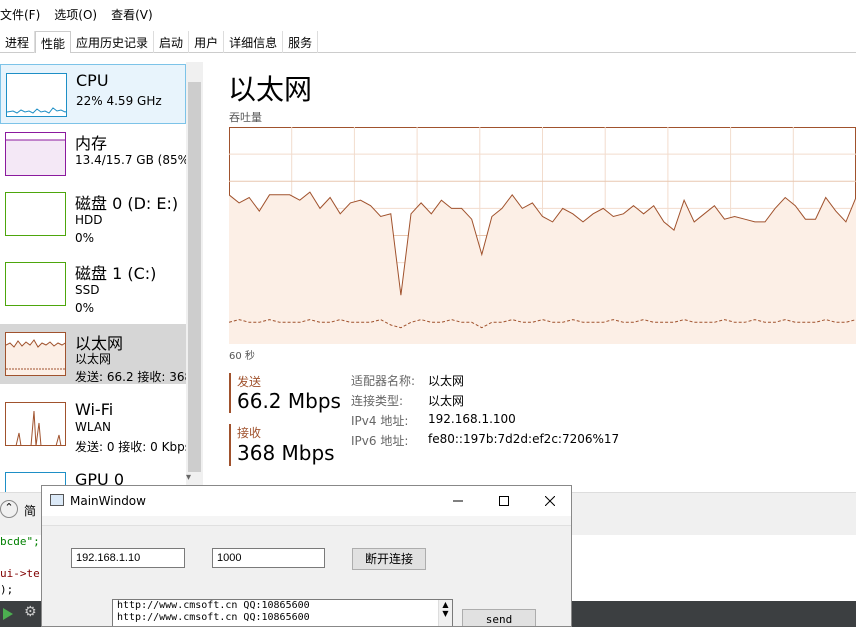 The height and width of the screenshot is (627, 856). I want to click on connection-type-key: 连接类型:, so click(377, 401).